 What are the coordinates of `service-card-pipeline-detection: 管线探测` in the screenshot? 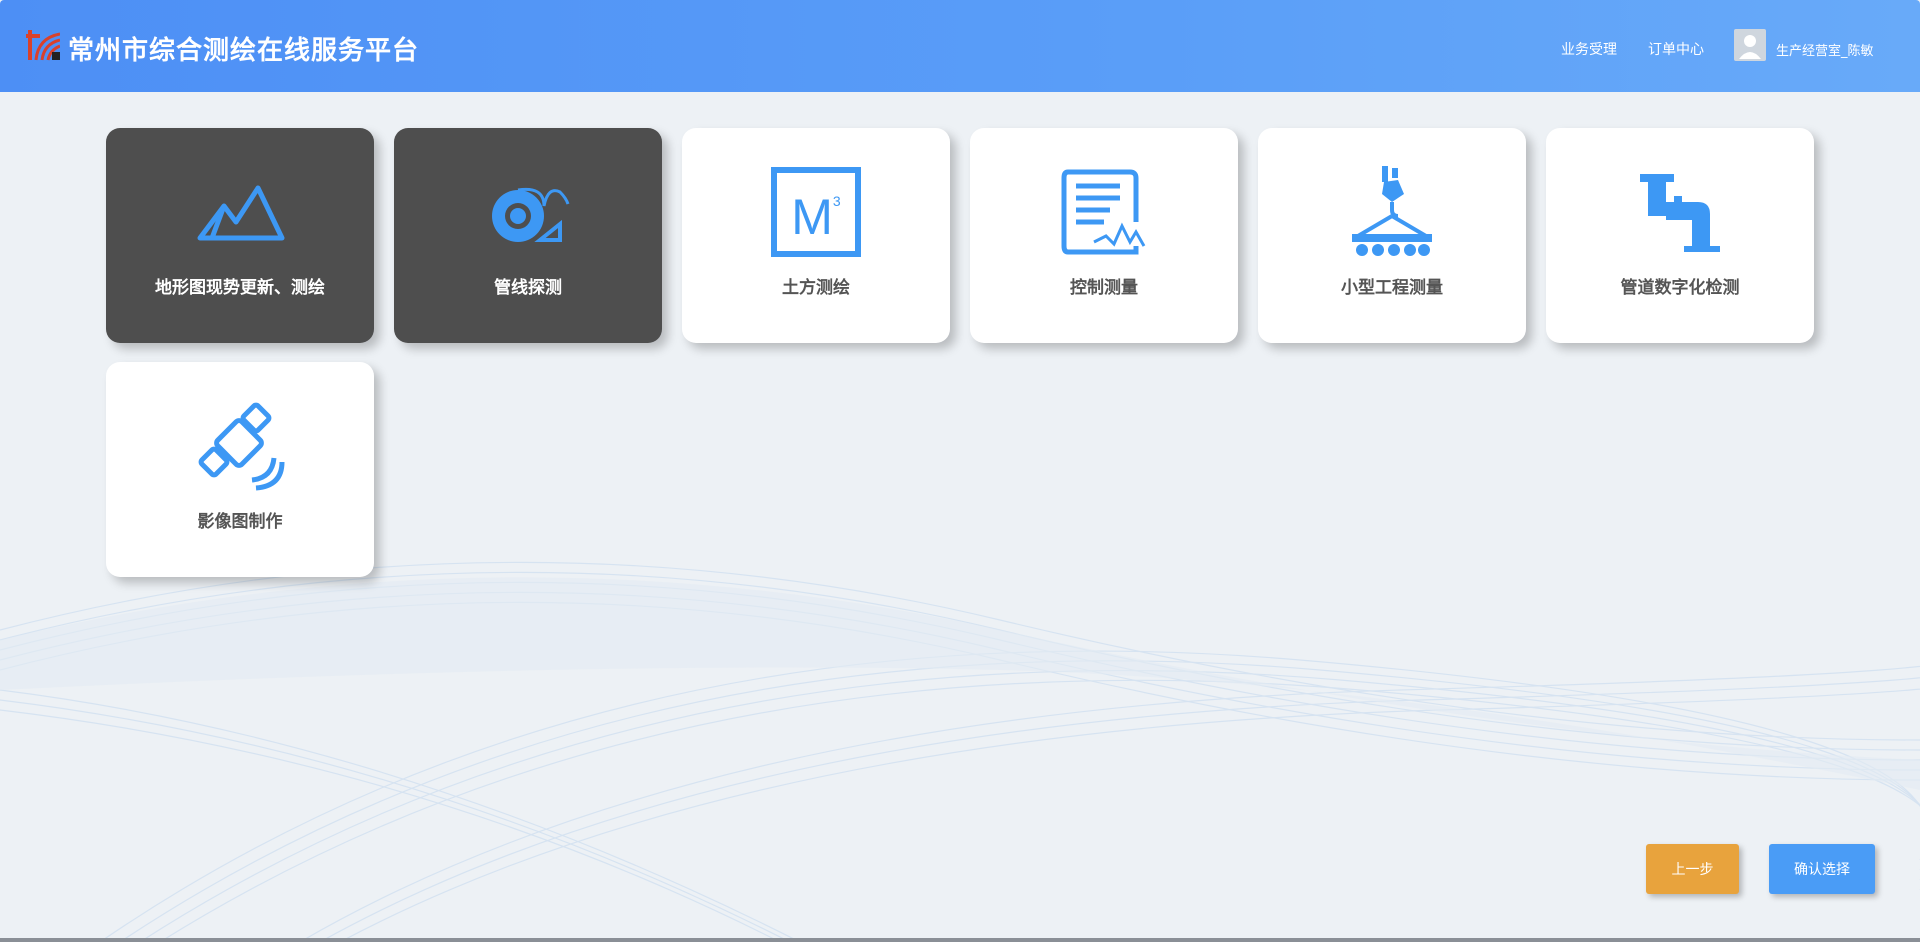 It's located at (528, 235).